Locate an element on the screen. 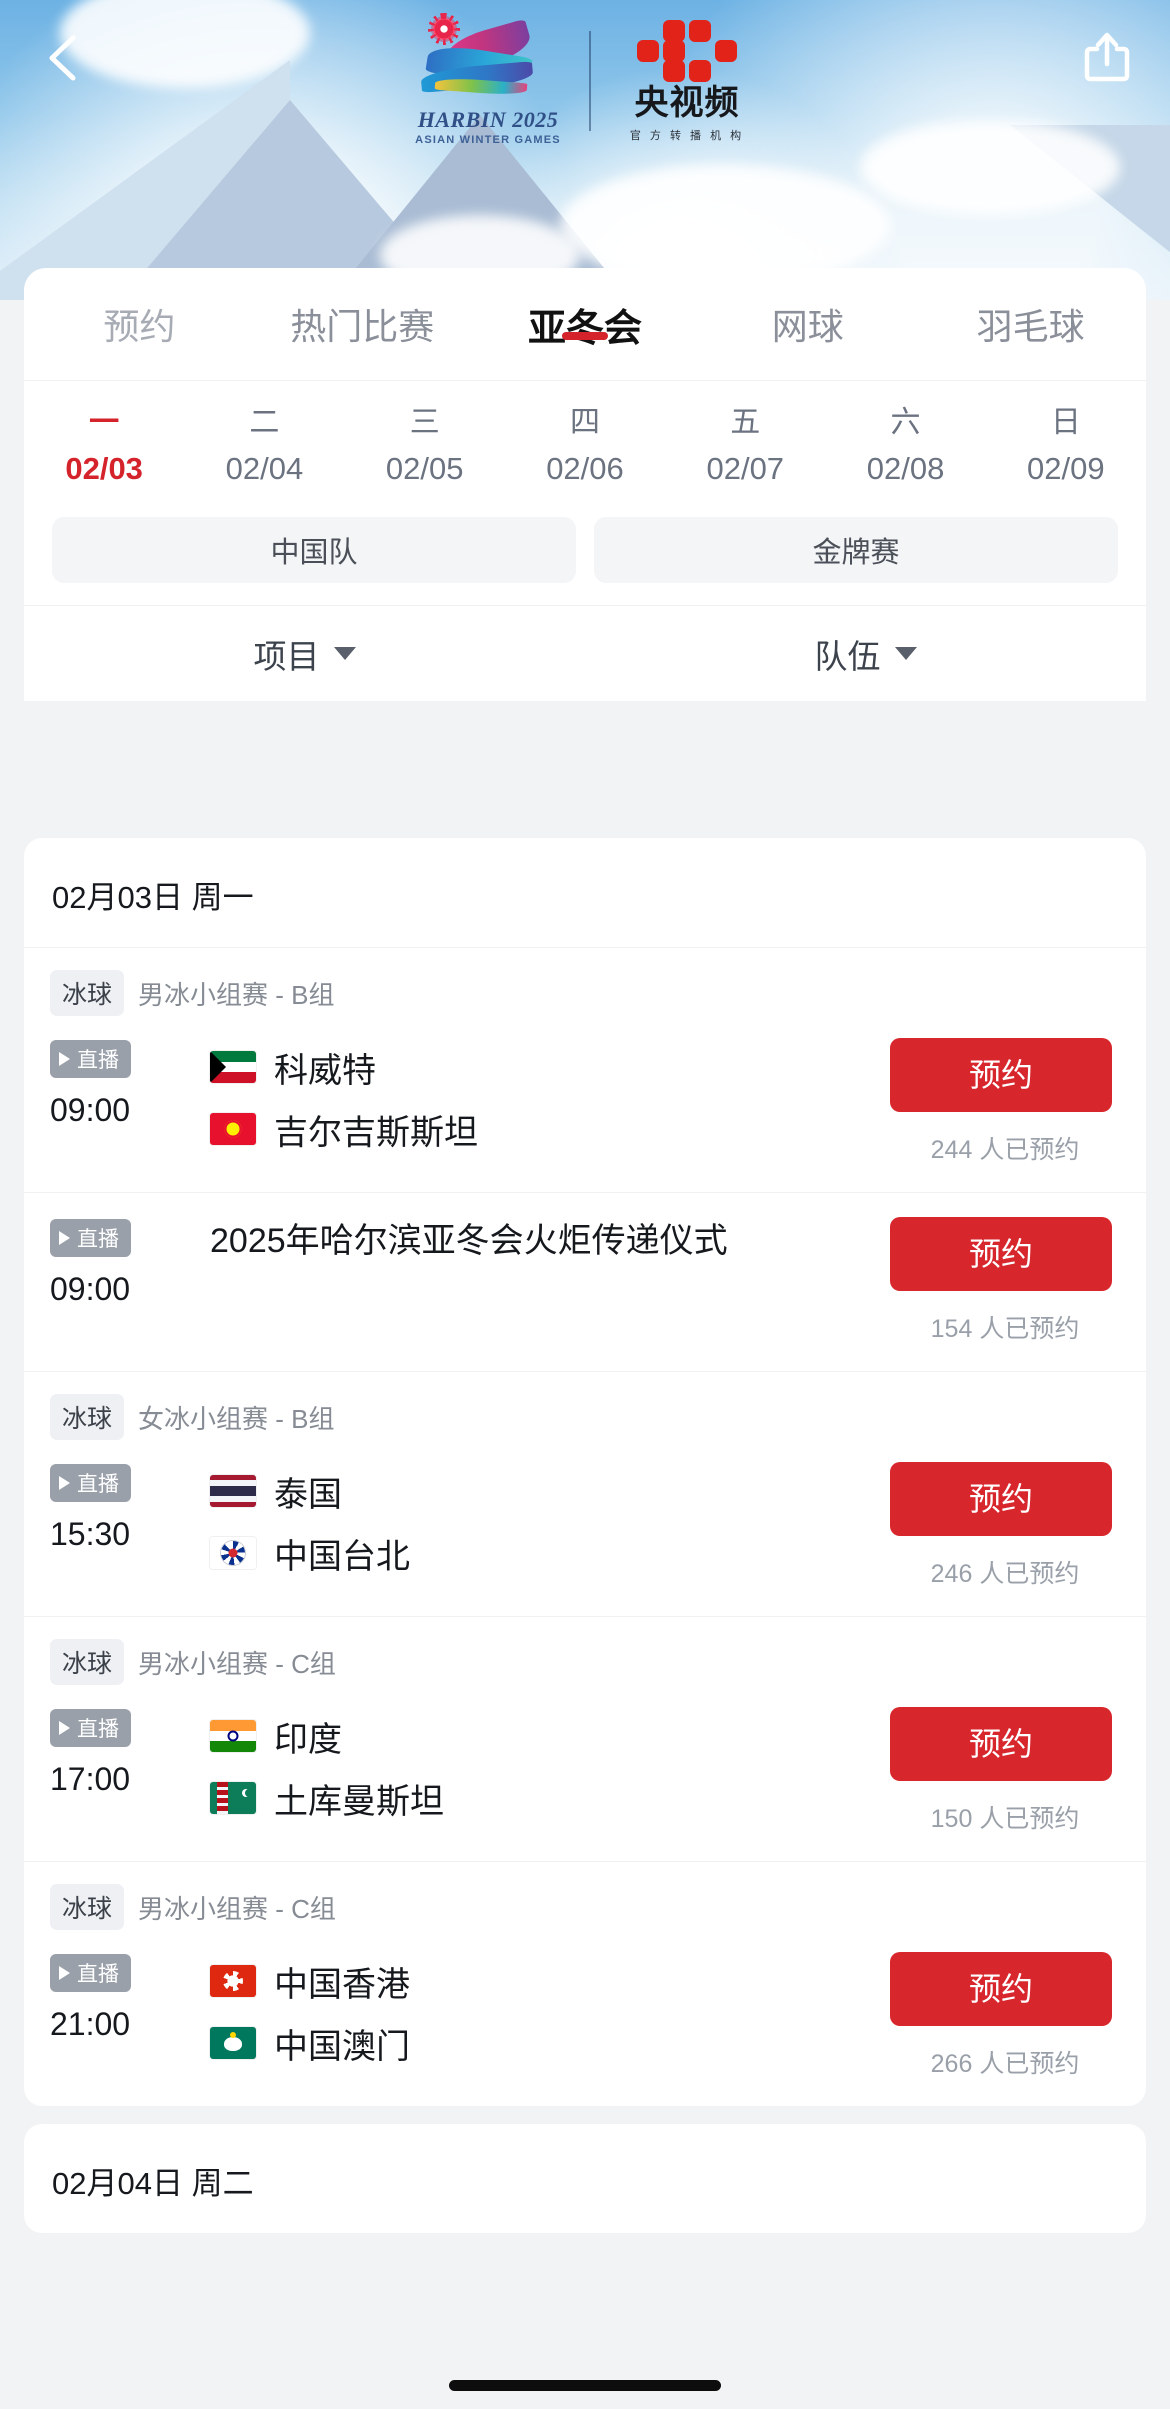 This screenshot has width=1170, height=2409. tab-2: 亚冬会 is located at coordinates (585, 324).